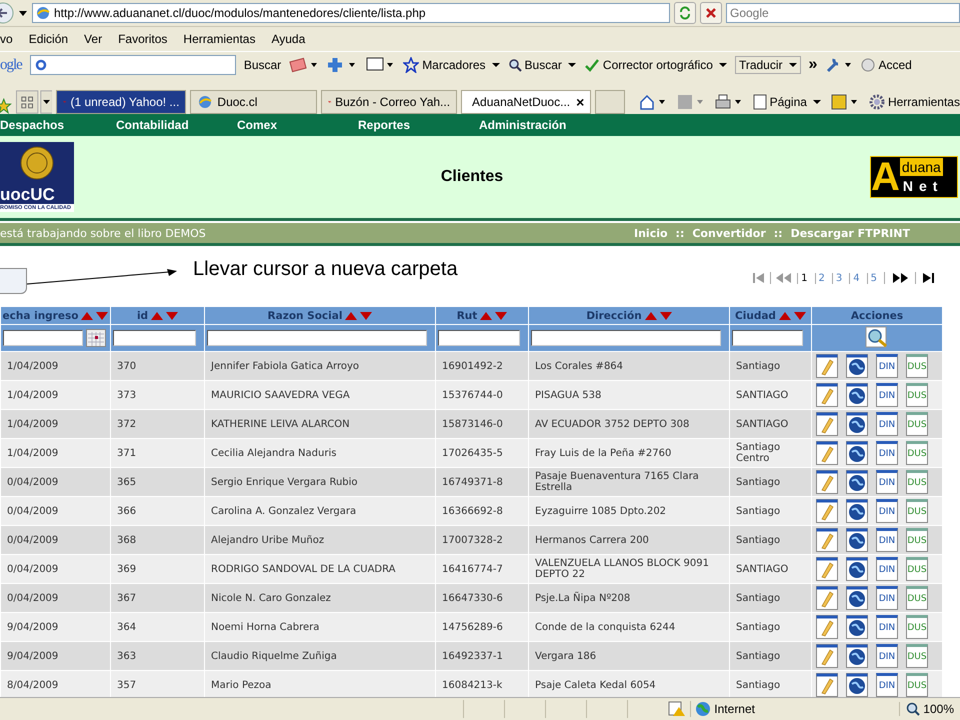 The image size is (960, 720). Describe the element at coordinates (767, 65) in the screenshot. I see `toolbar-button: Traducir` at that location.